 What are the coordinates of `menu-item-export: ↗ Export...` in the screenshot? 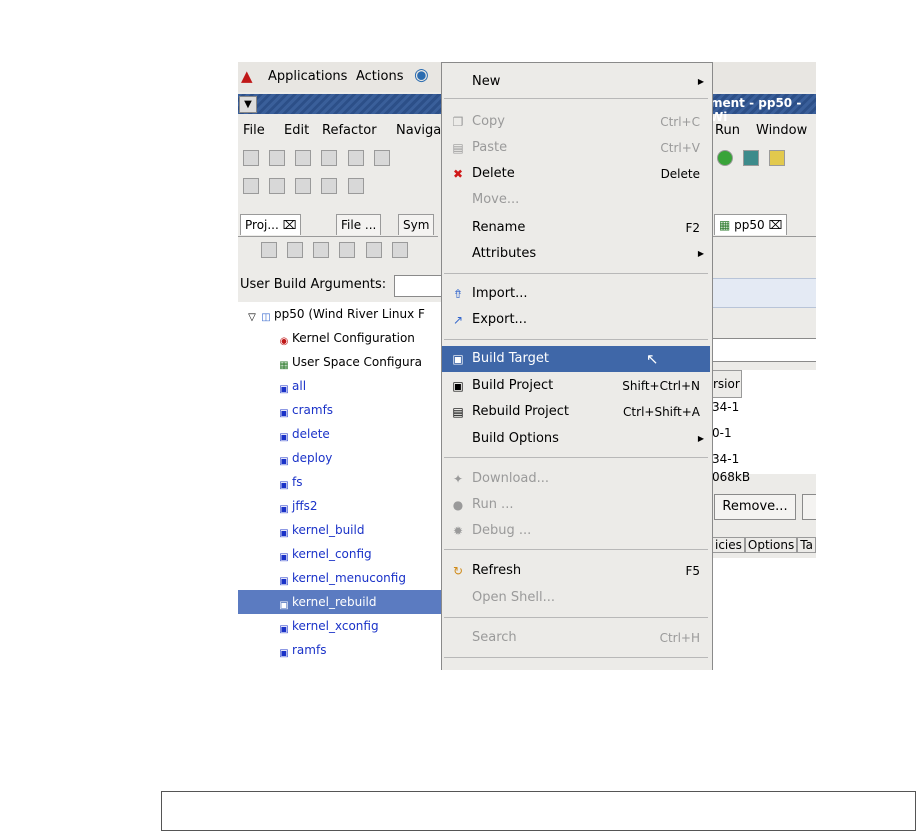 It's located at (576, 320).